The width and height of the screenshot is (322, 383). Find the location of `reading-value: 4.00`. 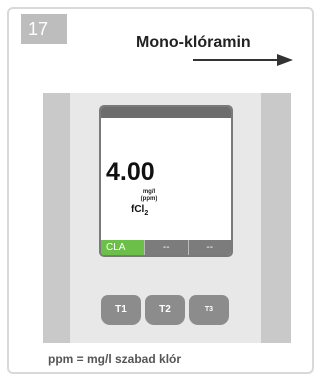

reading-value: 4.00 is located at coordinates (130, 172).